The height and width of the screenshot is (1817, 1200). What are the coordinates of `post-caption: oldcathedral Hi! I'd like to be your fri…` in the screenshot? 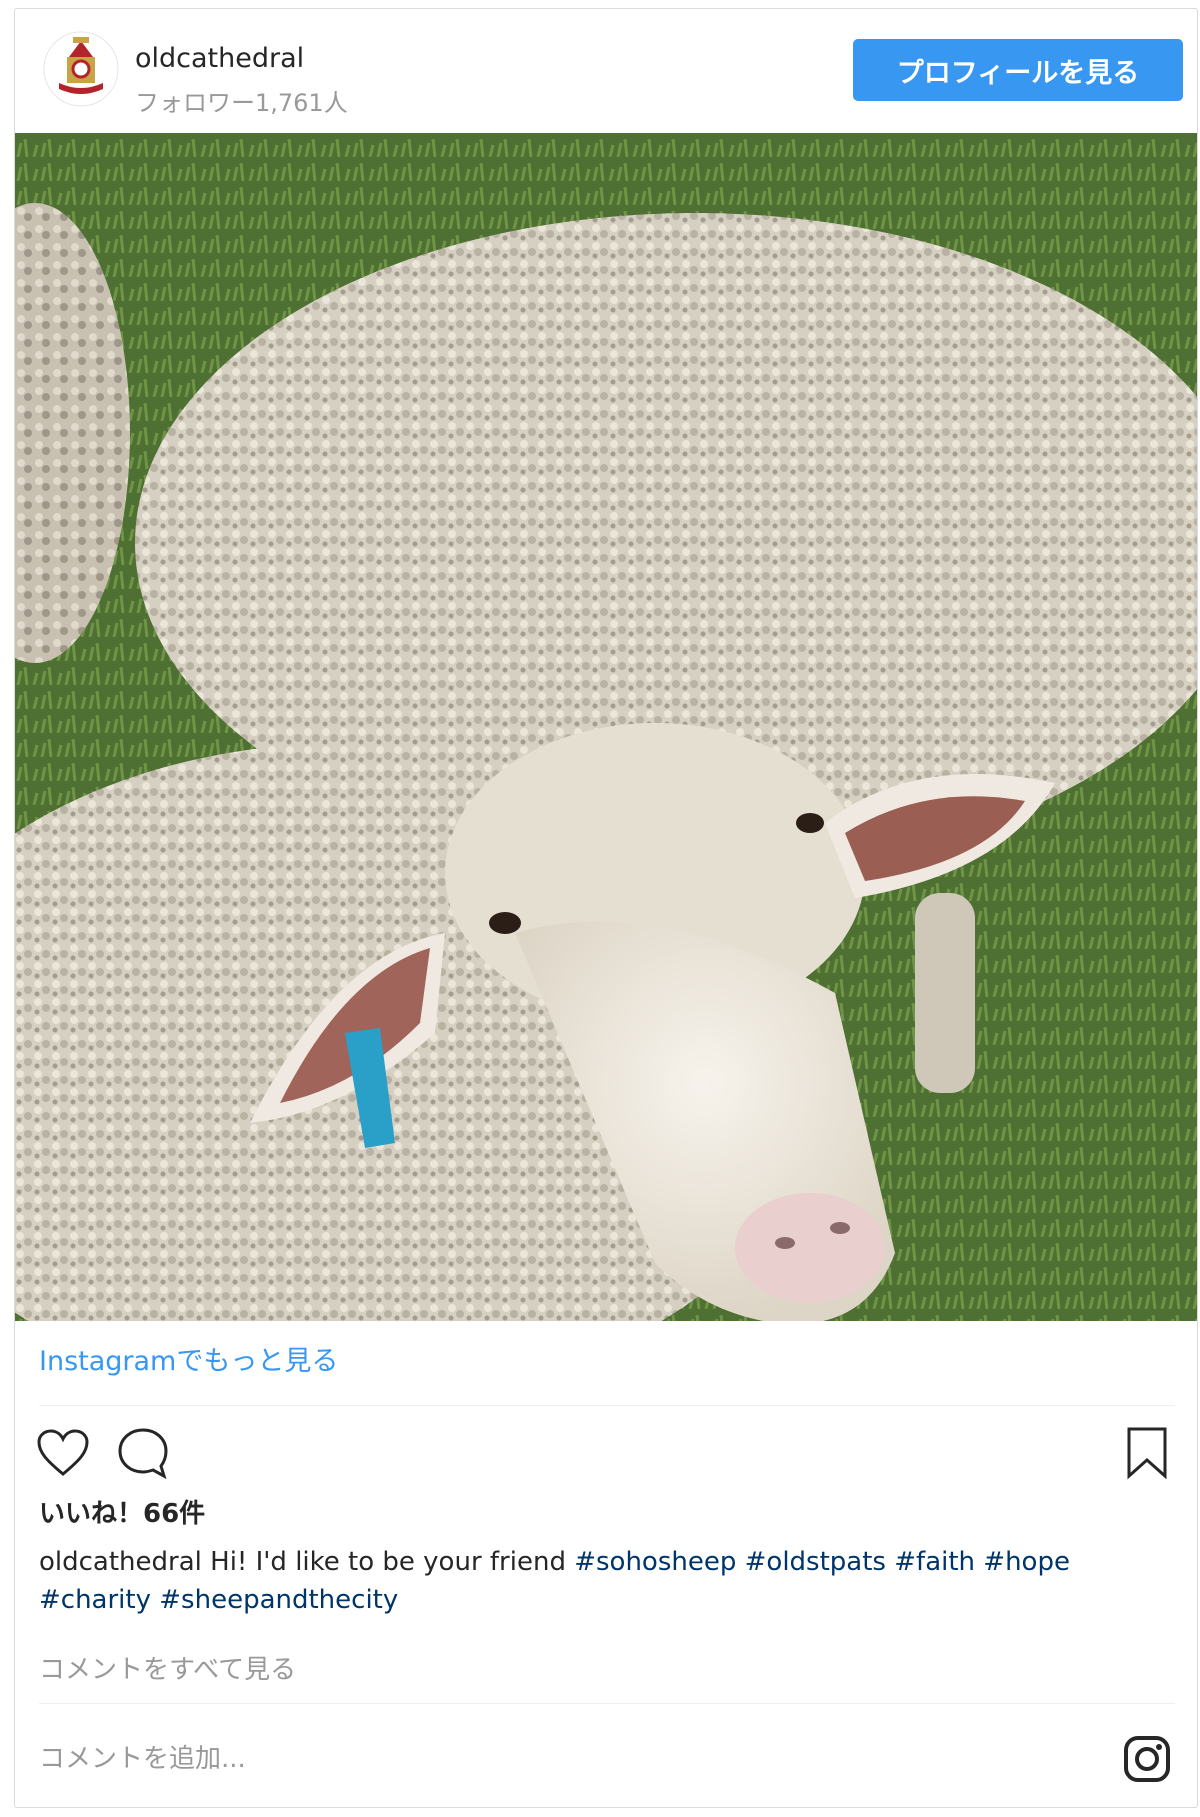 It's located at (609, 1581).